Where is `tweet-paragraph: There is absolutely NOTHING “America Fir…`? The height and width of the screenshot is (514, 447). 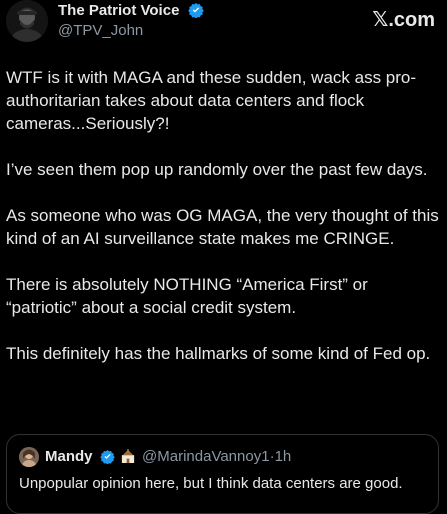 tweet-paragraph: There is absolutely NOTHING “America Fir… is located at coordinates (187, 296).